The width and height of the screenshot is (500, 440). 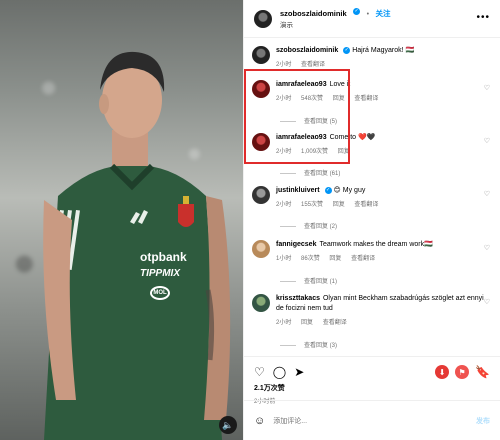 I want to click on caption-username: szoboszlaidominik, so click(x=307, y=50).